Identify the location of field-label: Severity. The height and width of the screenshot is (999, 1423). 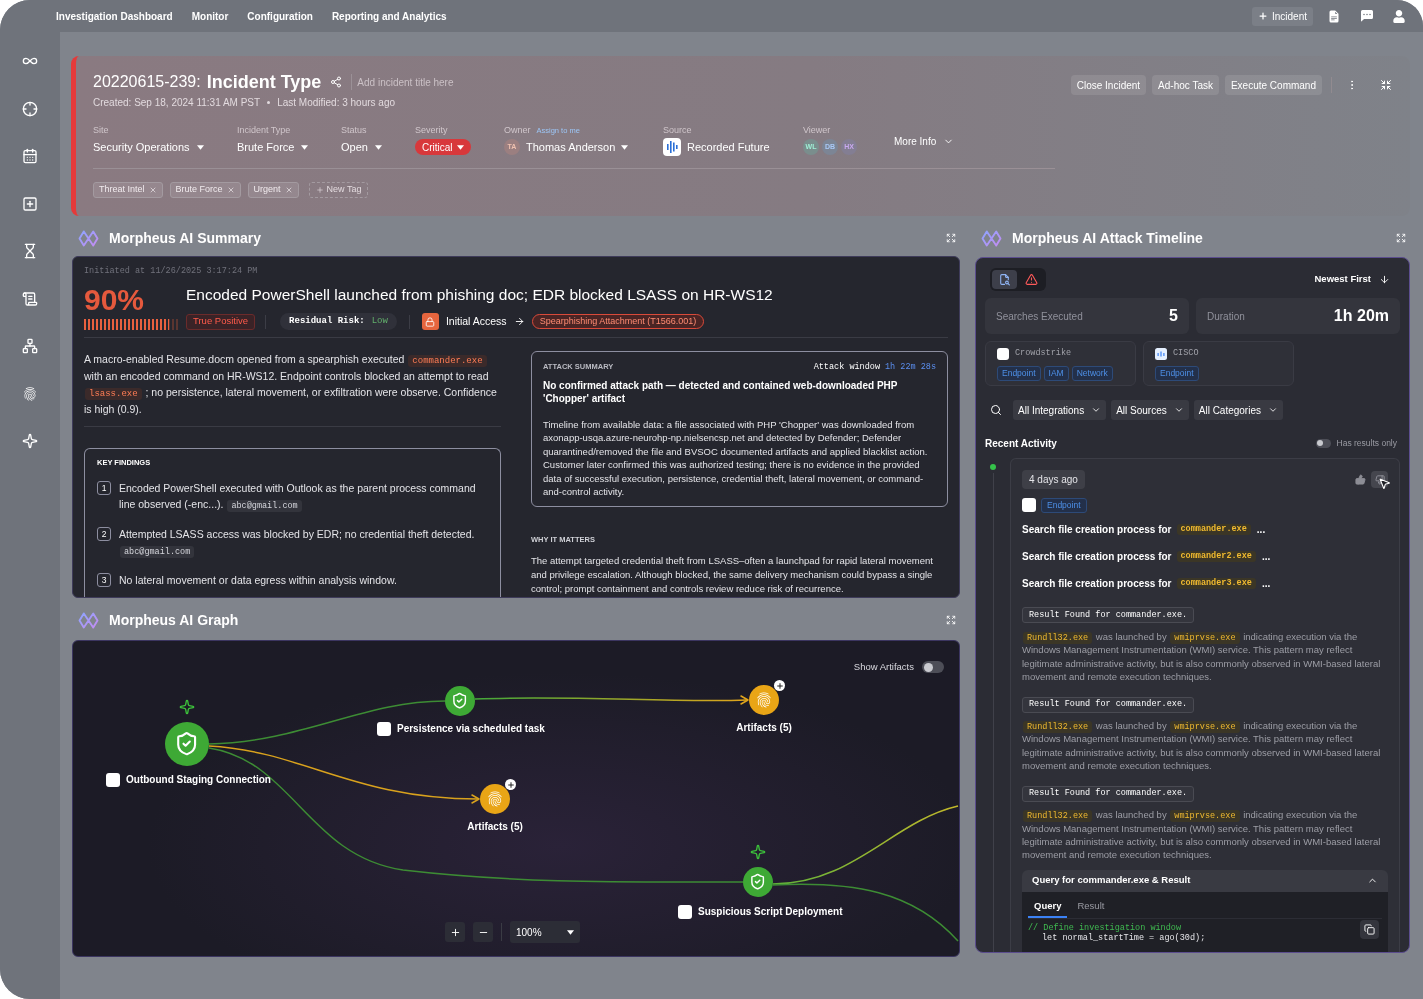
(431, 131).